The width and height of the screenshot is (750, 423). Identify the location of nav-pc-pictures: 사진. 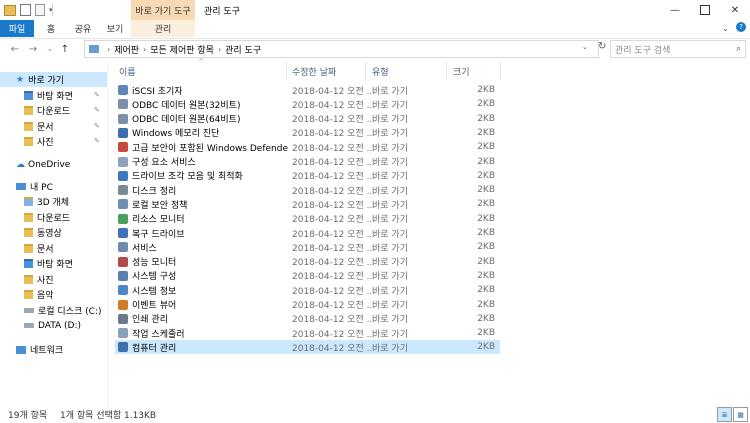
(39, 279).